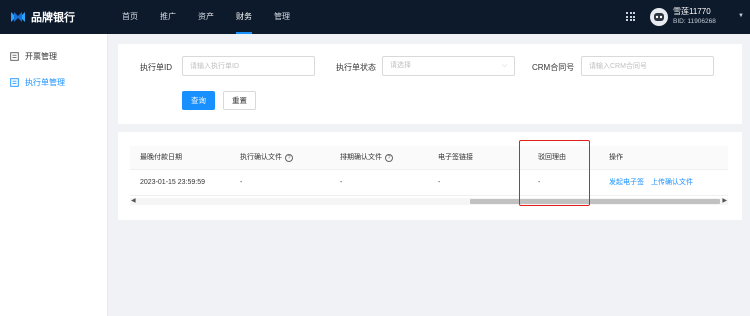 This screenshot has width=750, height=316. Describe the element at coordinates (724, 200) in the screenshot. I see `scroll-right-icon: ▶` at that location.